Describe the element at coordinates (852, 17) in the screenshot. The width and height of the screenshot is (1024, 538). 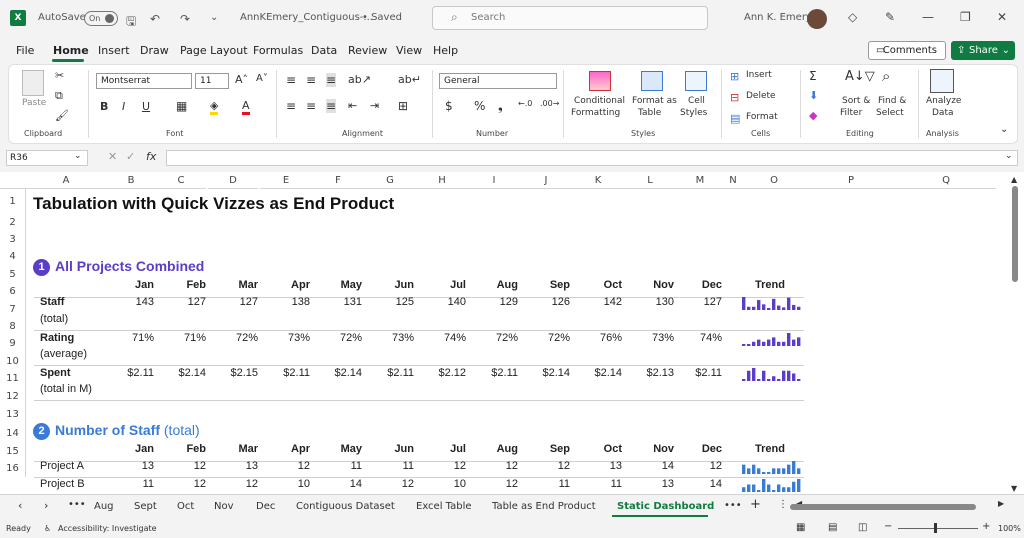
I see `diamond-icon: ◇` at that location.